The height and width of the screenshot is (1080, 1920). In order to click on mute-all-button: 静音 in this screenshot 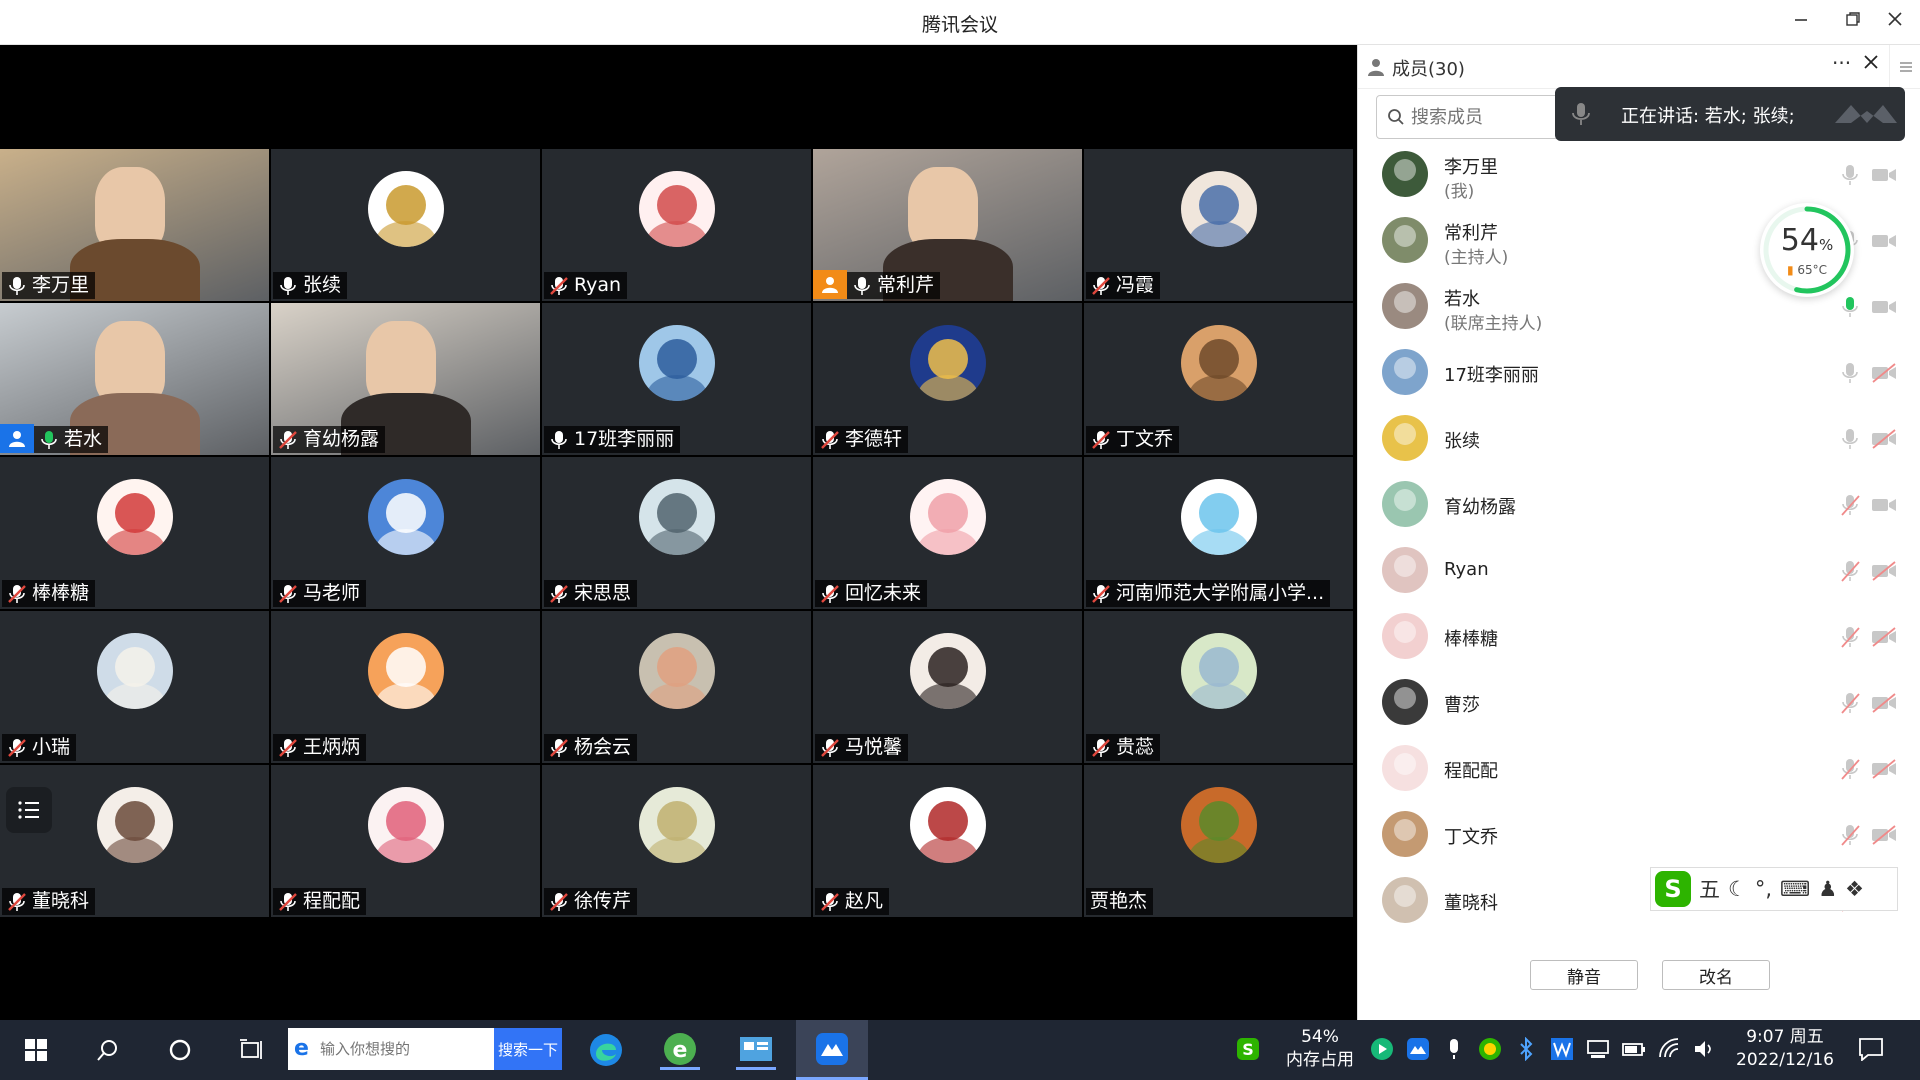, I will do `click(1584, 975)`.